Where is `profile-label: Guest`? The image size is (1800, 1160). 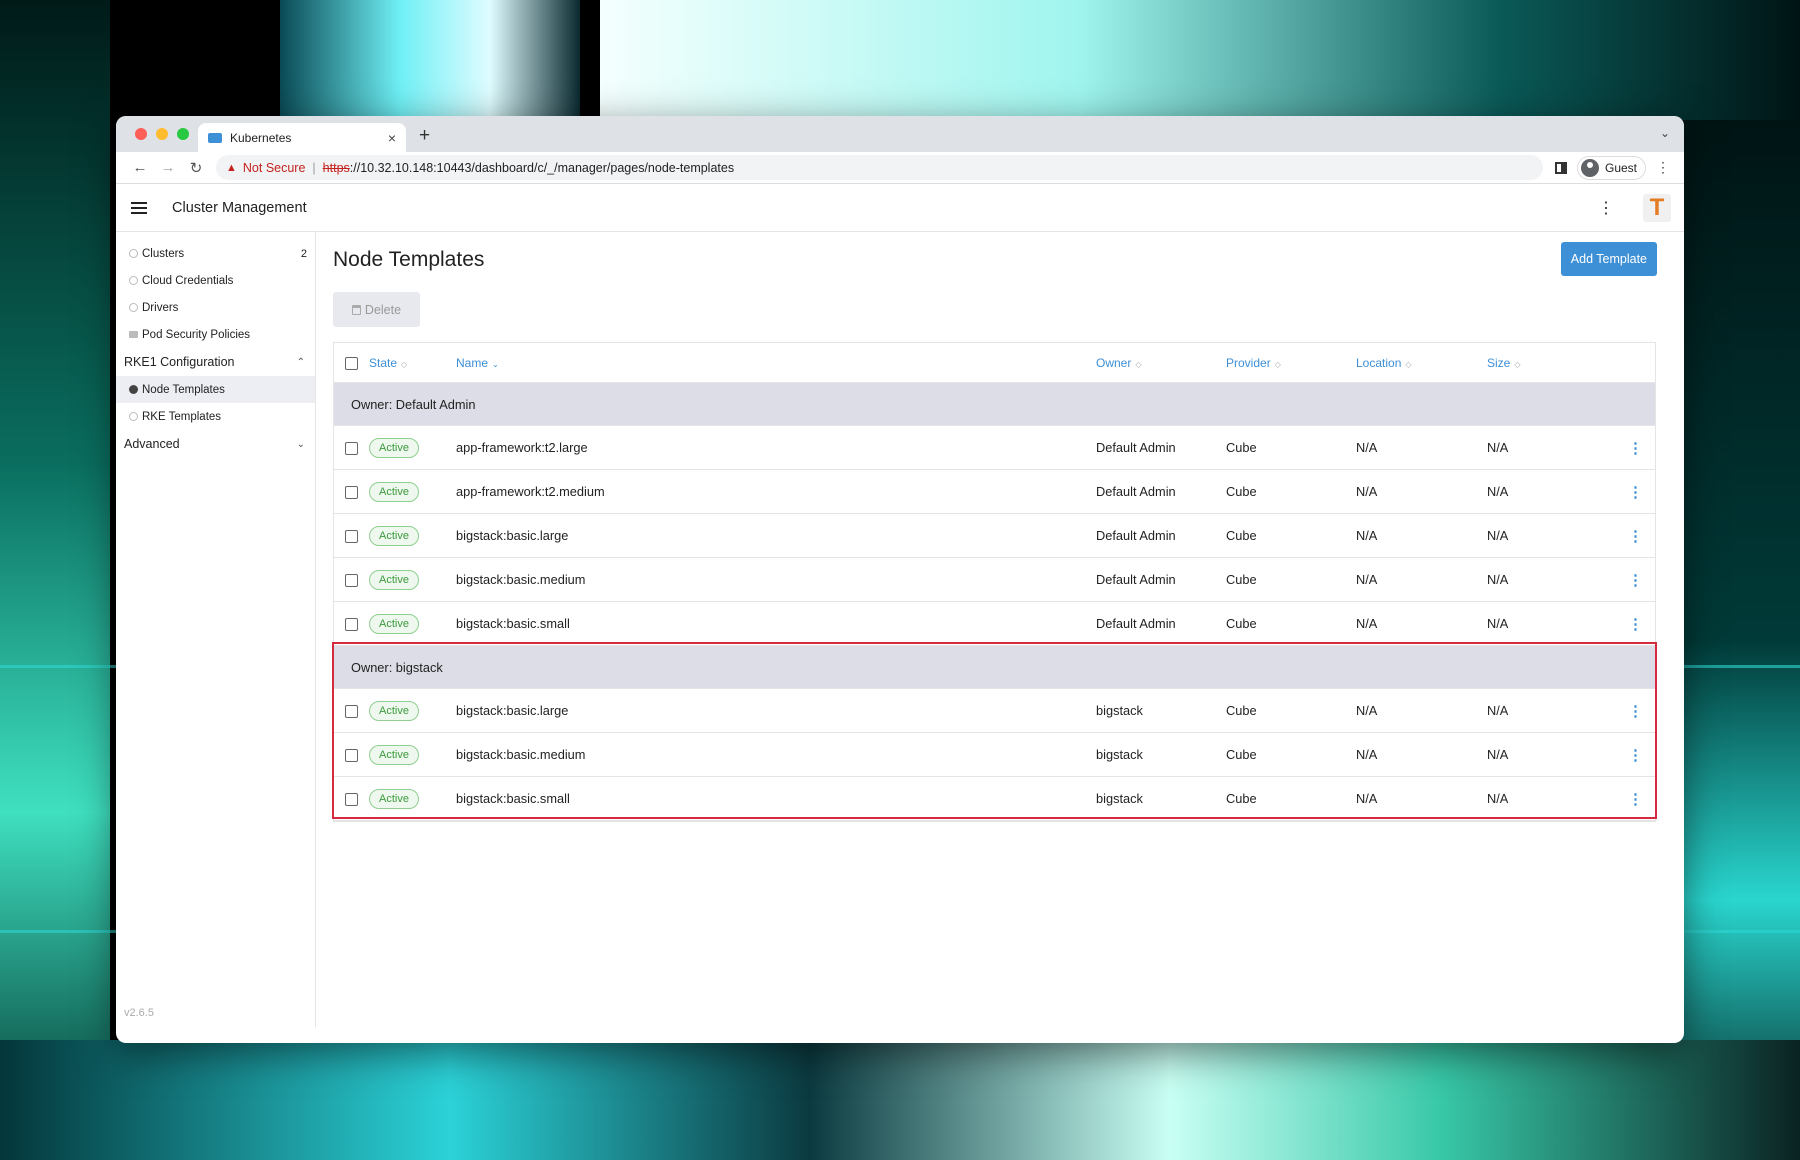 profile-label: Guest is located at coordinates (1621, 167).